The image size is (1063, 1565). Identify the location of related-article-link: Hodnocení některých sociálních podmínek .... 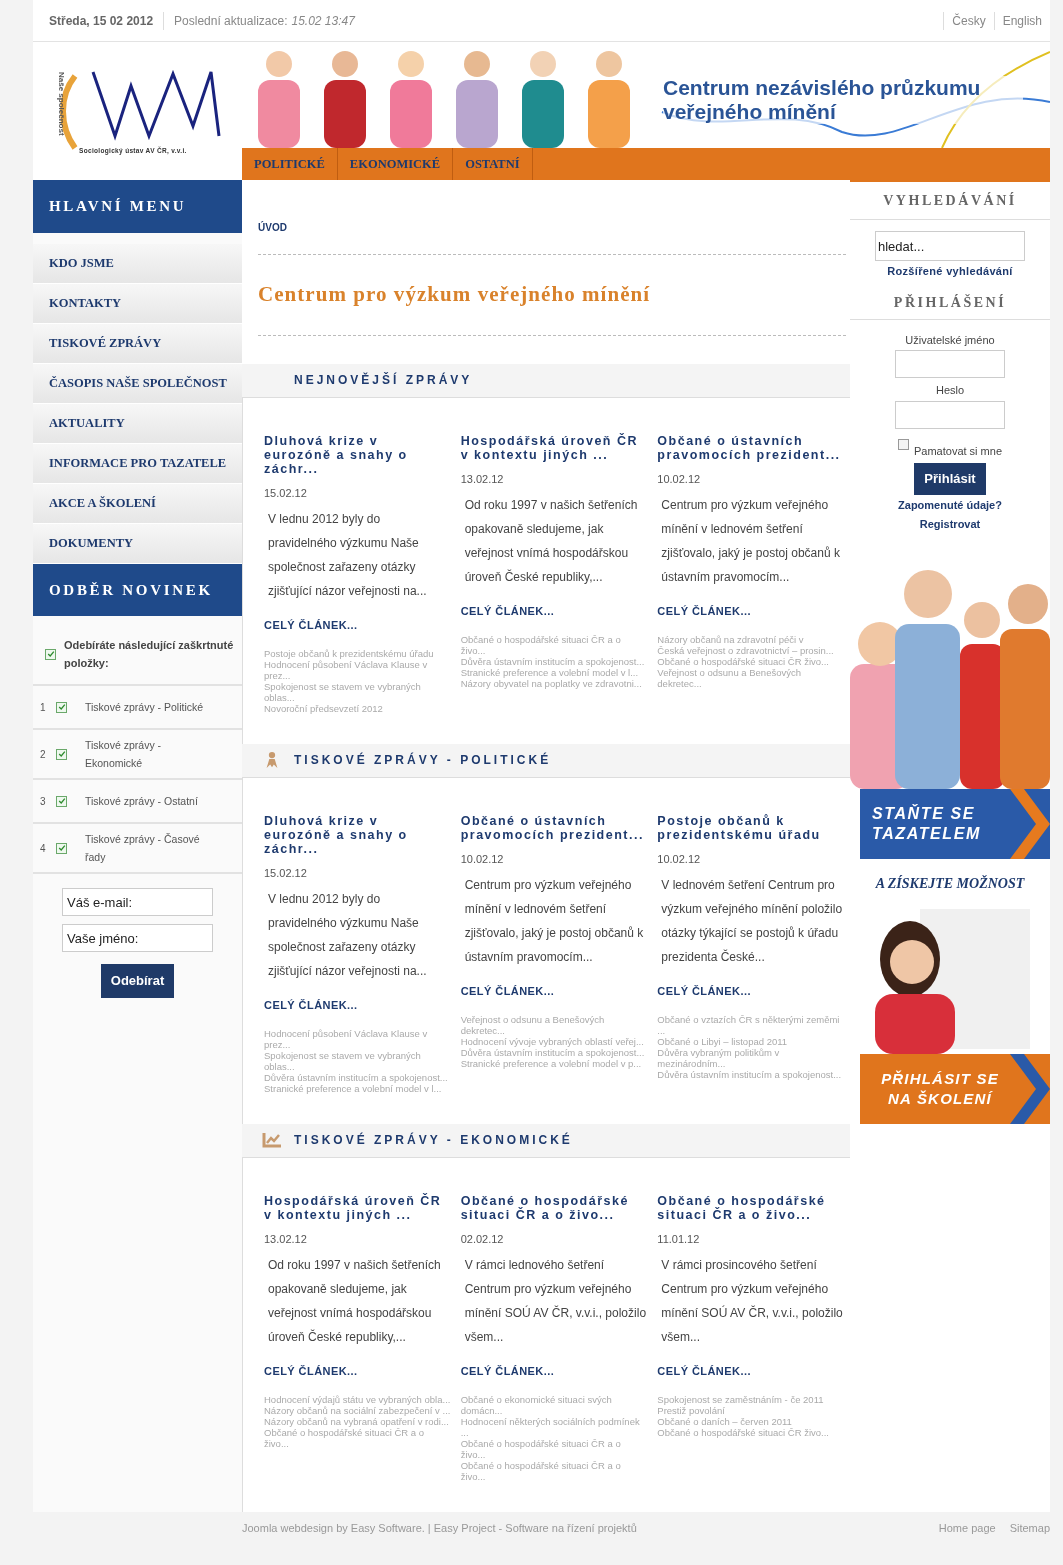
(554, 1426).